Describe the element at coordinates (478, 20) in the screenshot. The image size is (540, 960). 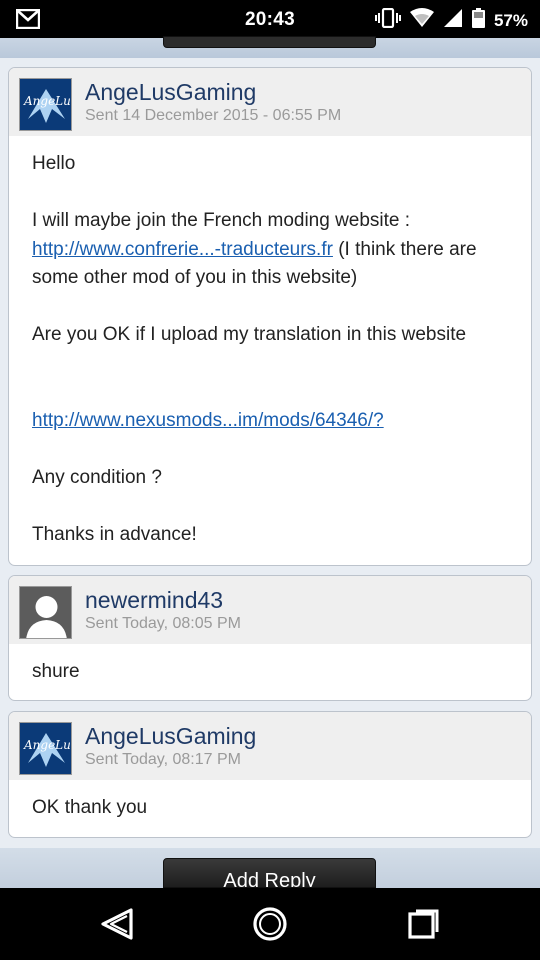
I see `battery-icon` at that location.